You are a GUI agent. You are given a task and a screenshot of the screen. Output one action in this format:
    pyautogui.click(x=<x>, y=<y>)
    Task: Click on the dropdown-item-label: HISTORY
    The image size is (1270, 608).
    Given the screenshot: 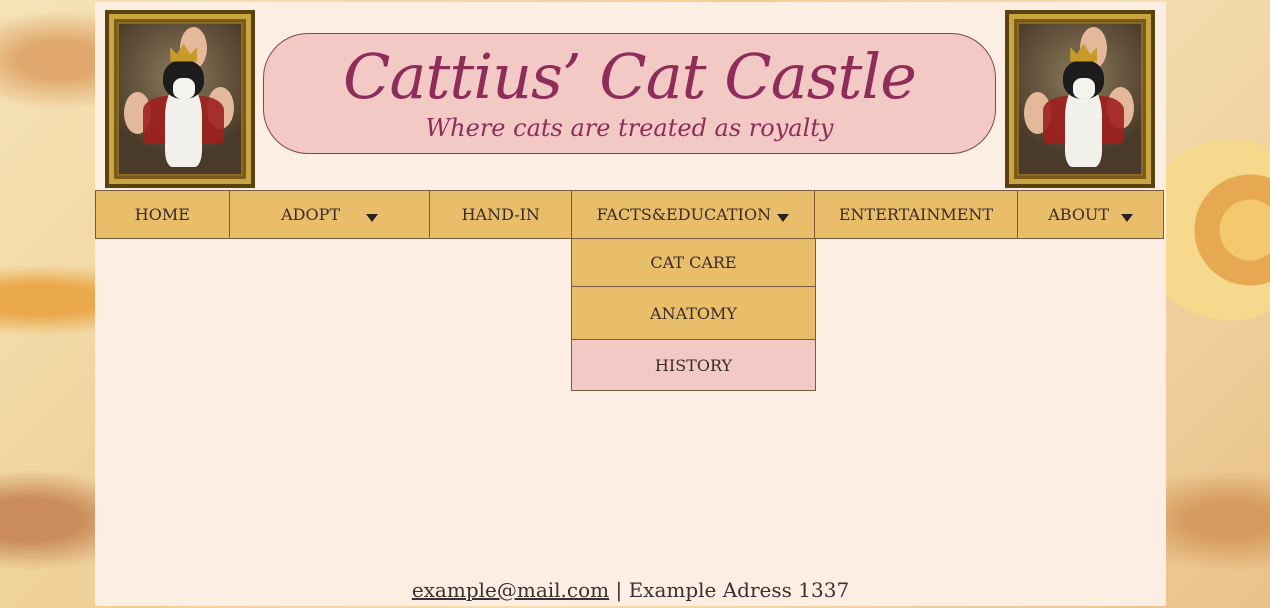 What is the action you would take?
    pyautogui.click(x=693, y=365)
    